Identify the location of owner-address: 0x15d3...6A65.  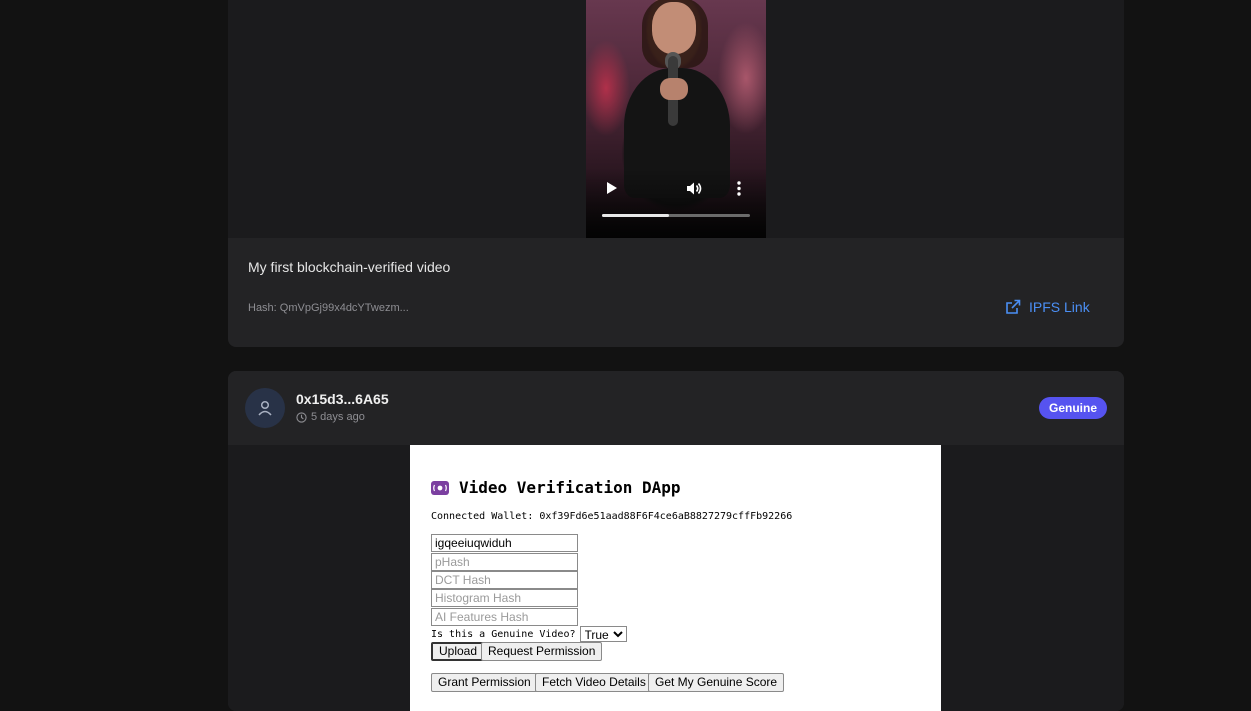
(342, 399).